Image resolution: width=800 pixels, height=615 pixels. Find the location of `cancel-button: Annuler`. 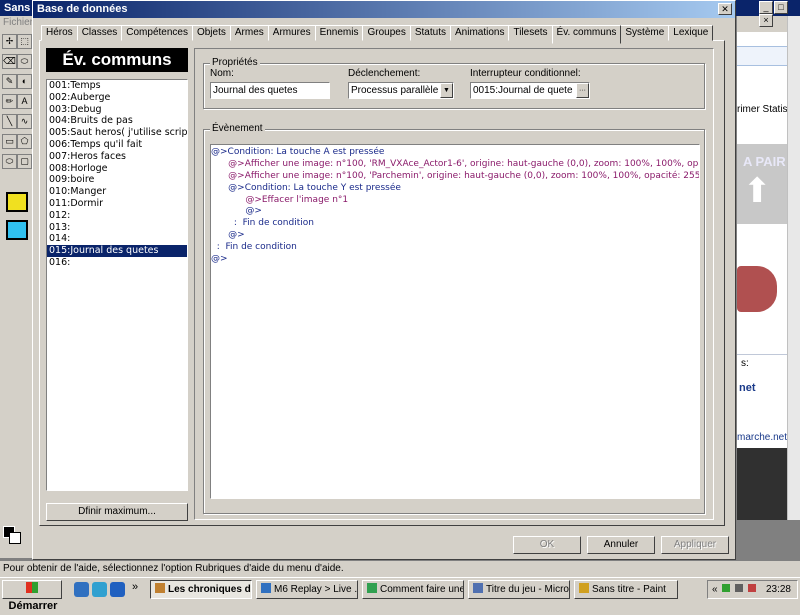

cancel-button: Annuler is located at coordinates (621, 545).